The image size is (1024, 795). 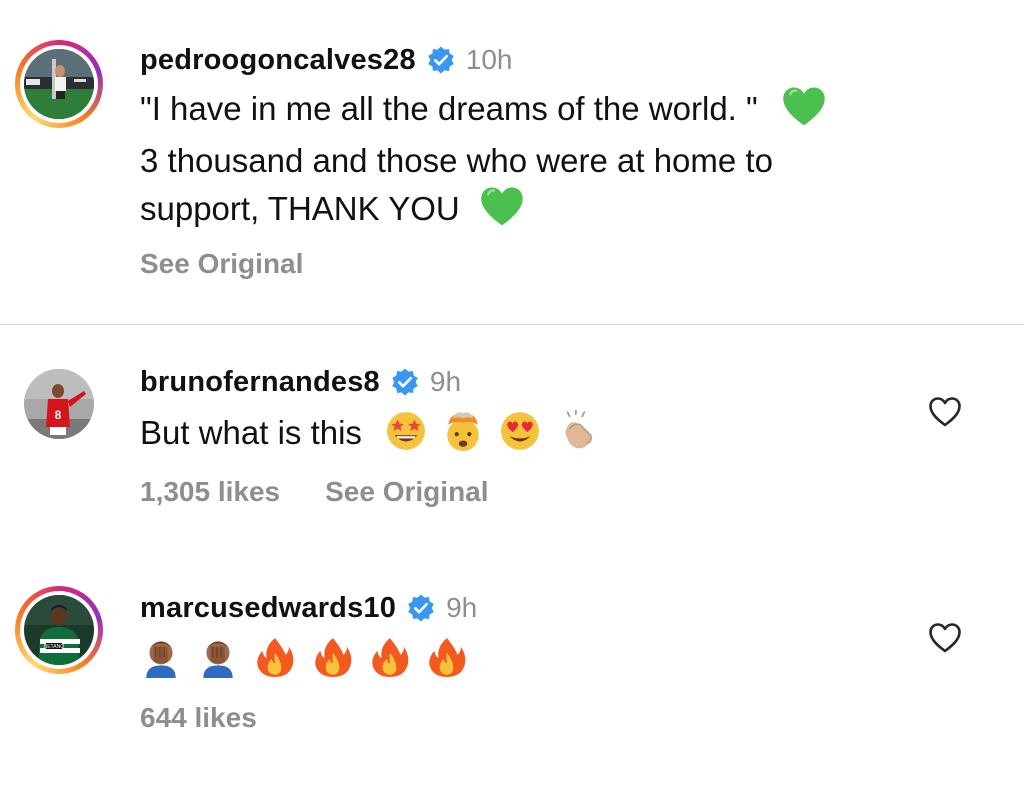 I want to click on comment-line: 3 thousand and those who were at home to, so click(x=456, y=160).